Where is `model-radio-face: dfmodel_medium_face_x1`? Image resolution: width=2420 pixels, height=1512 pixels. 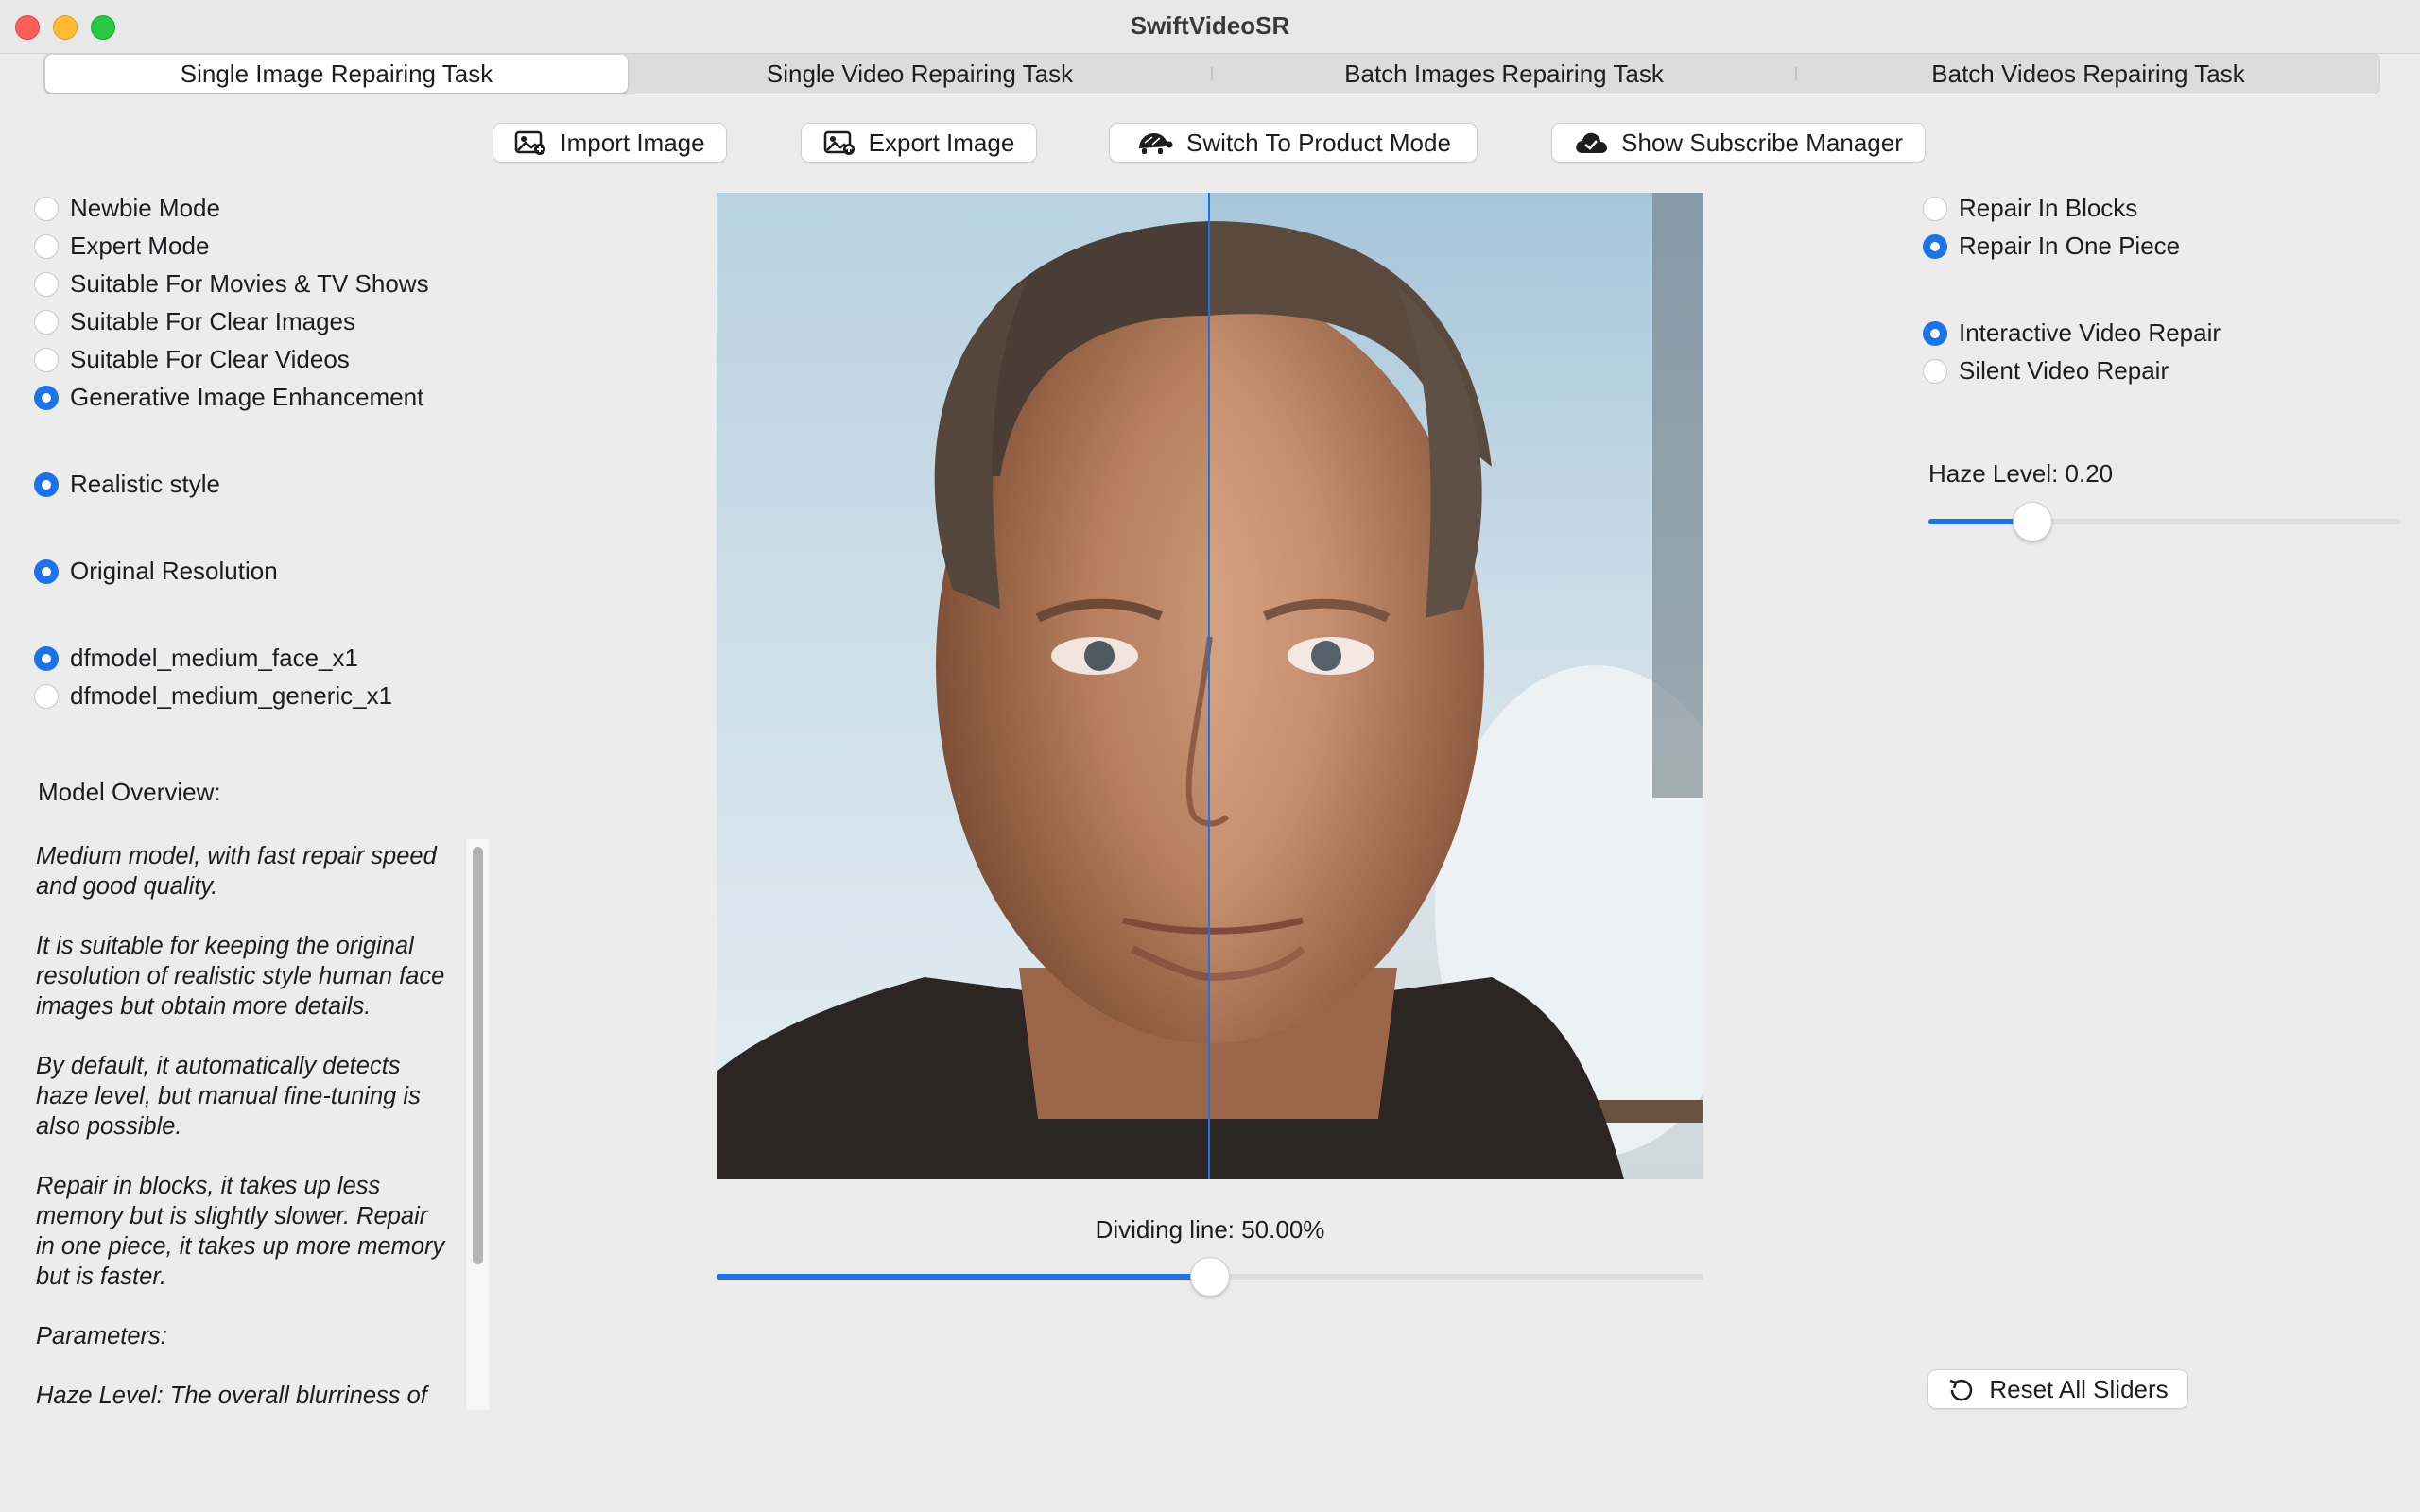 model-radio-face: dfmodel_medium_face_x1 is located at coordinates (196, 658).